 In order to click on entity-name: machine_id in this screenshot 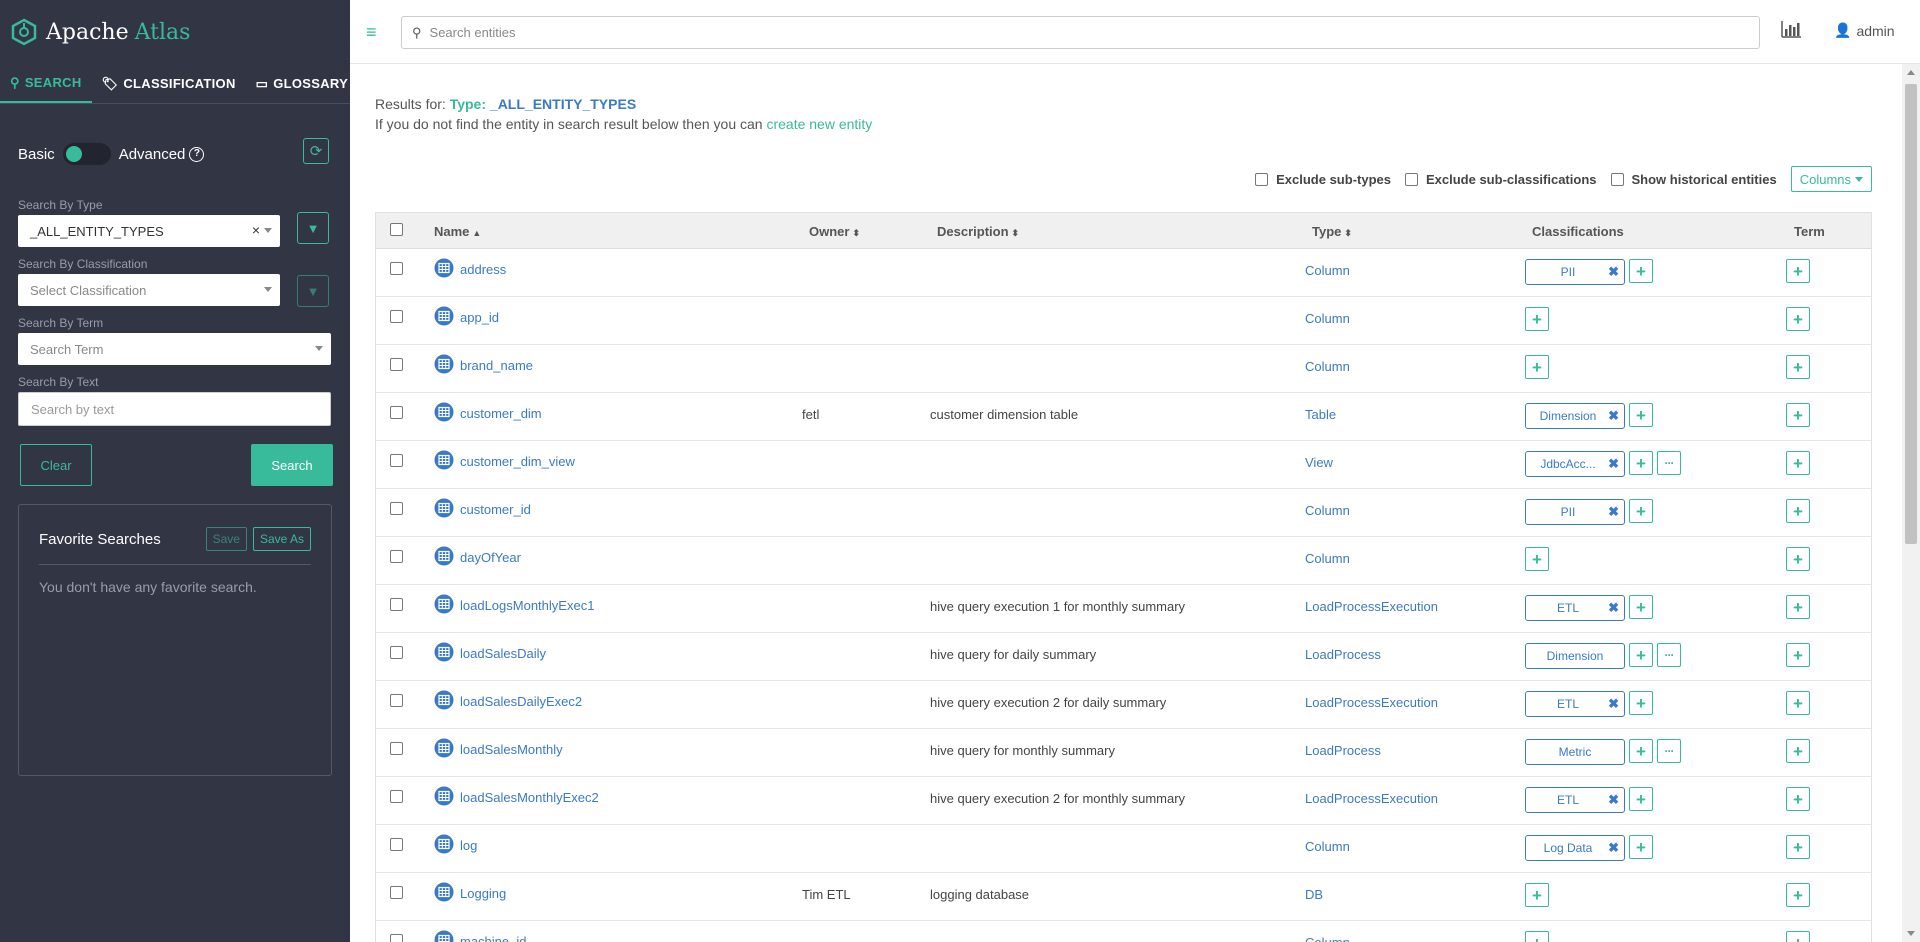, I will do `click(493, 937)`.